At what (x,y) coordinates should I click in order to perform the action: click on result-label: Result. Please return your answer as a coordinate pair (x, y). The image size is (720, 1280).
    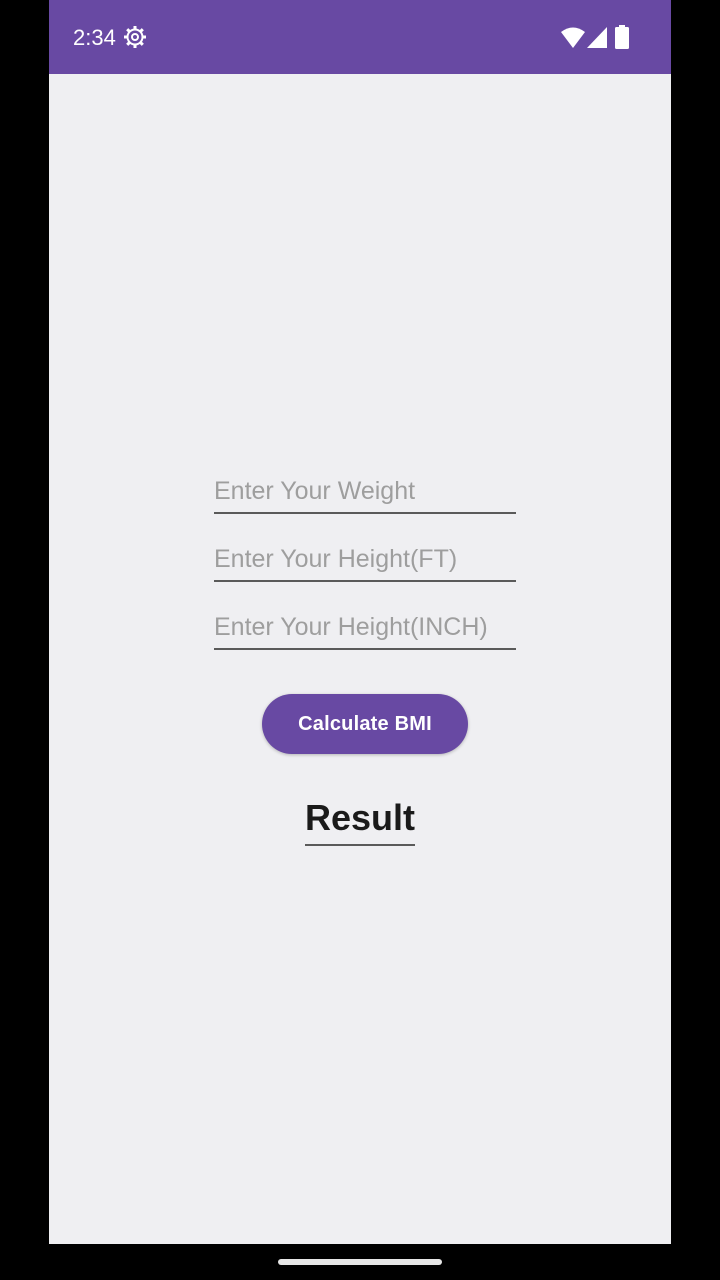
    Looking at the image, I should click on (360, 821).